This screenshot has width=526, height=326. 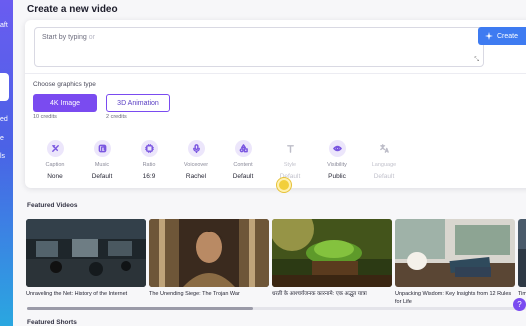 What do you see at coordinates (522, 294) in the screenshot?
I see `video-caption: Tim` at bounding box center [522, 294].